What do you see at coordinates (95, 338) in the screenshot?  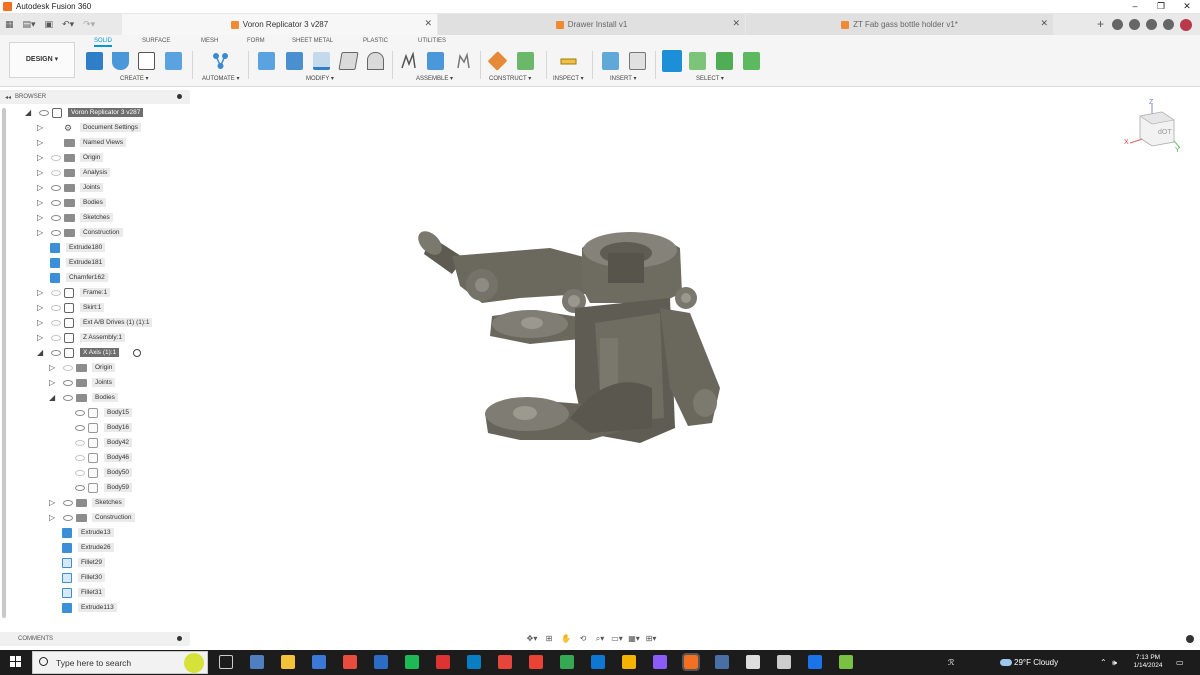 I see `browser-tree-row: ▷ Z Assembly:1` at bounding box center [95, 338].